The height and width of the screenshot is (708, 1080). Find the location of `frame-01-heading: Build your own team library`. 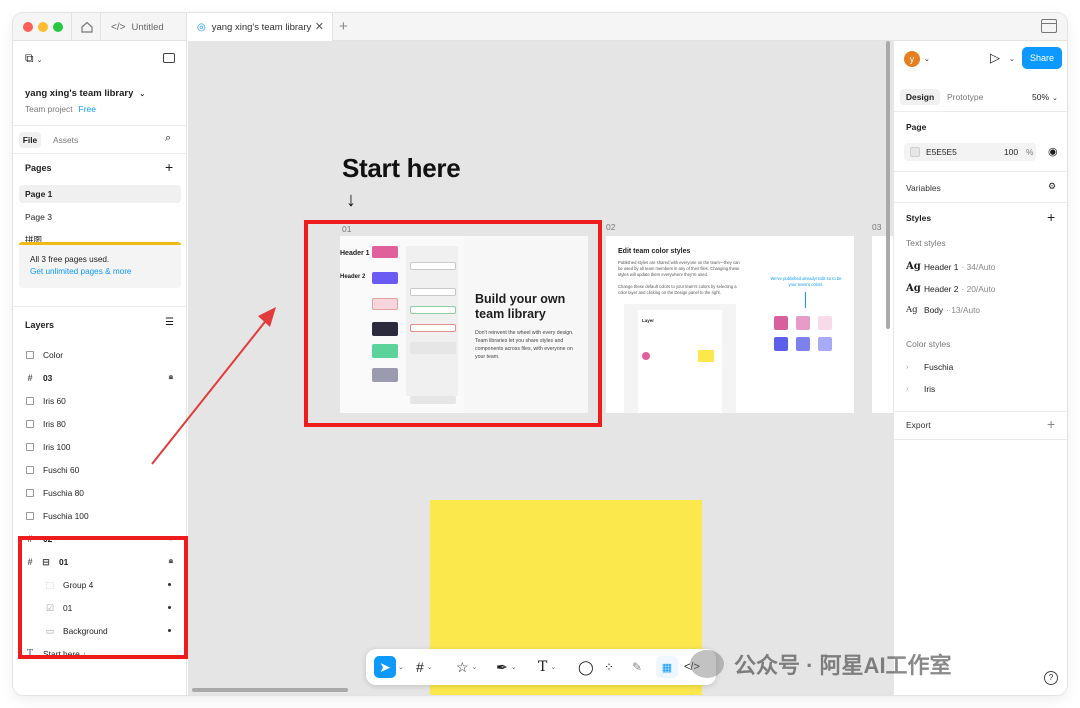

frame-01-heading: Build your own team library is located at coordinates (520, 306).